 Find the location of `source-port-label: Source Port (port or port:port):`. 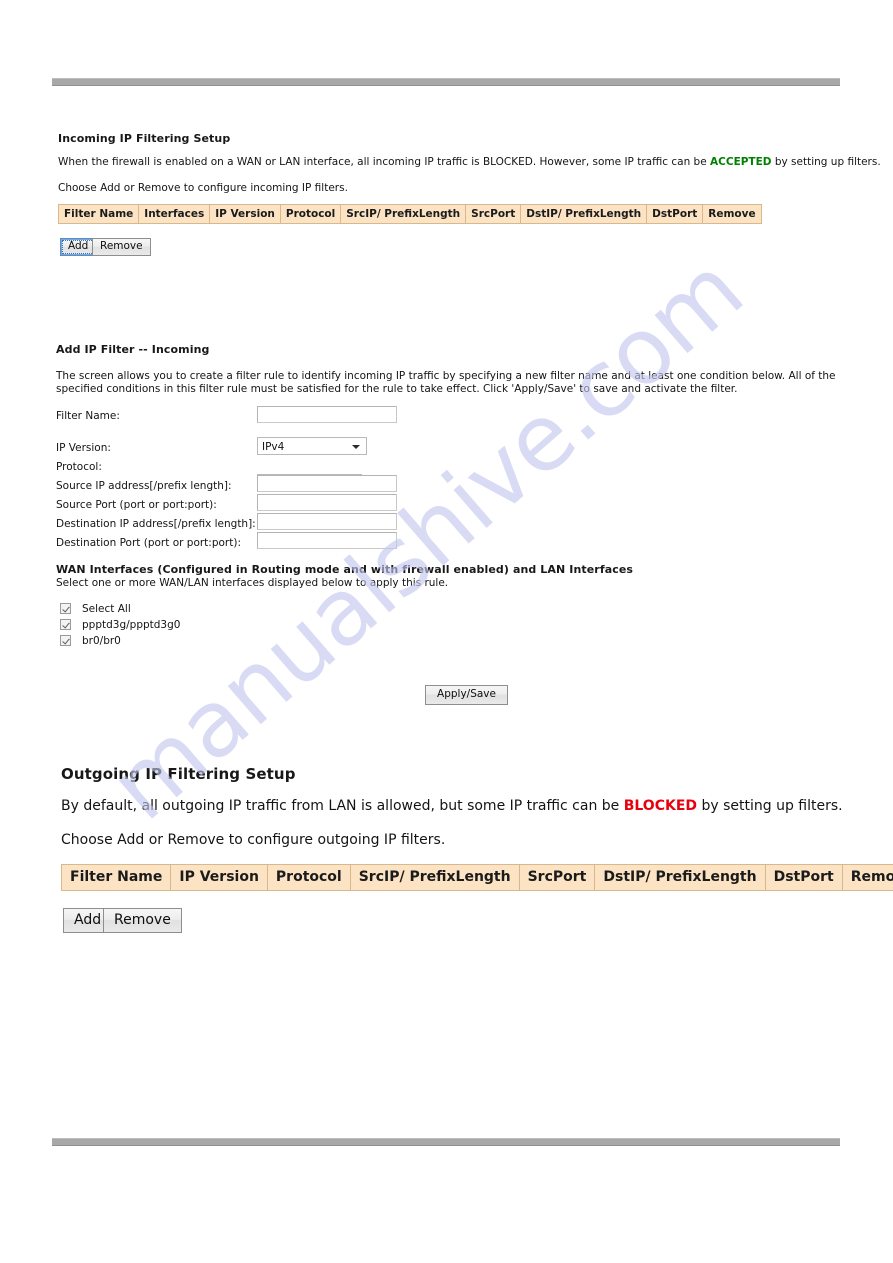

source-port-label: Source Port (port or port:port): is located at coordinates (136, 505).